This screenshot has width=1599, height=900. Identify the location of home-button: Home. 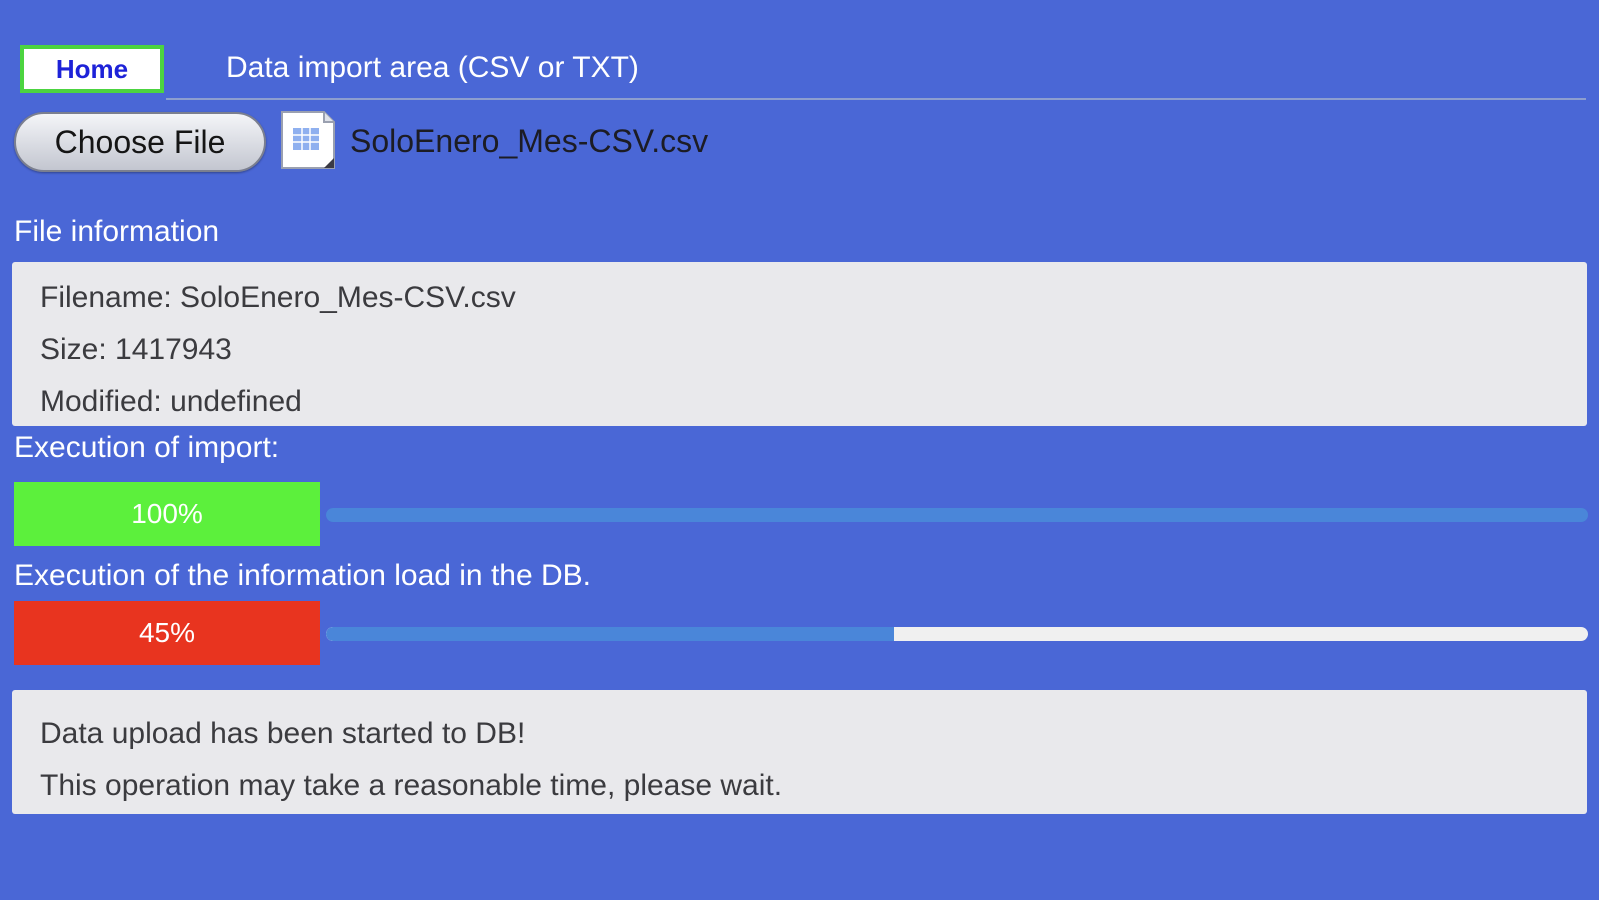
(92, 69).